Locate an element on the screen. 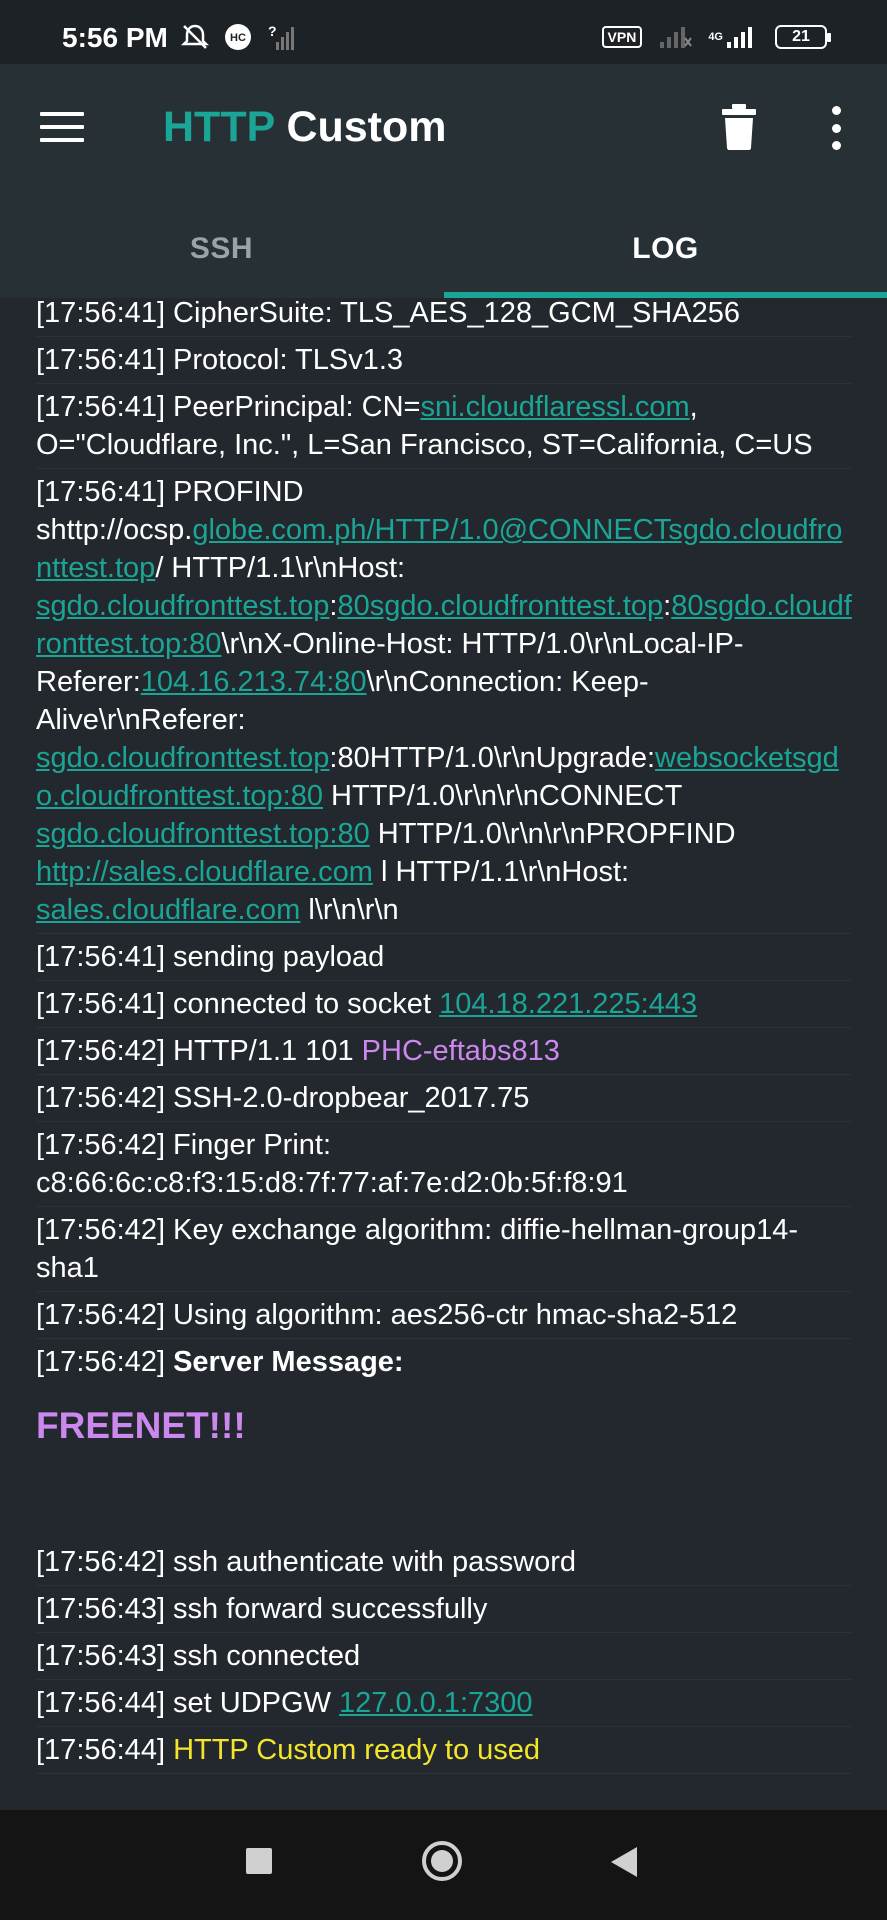  status-icons-left: HC ? is located at coordinates (238, 37).